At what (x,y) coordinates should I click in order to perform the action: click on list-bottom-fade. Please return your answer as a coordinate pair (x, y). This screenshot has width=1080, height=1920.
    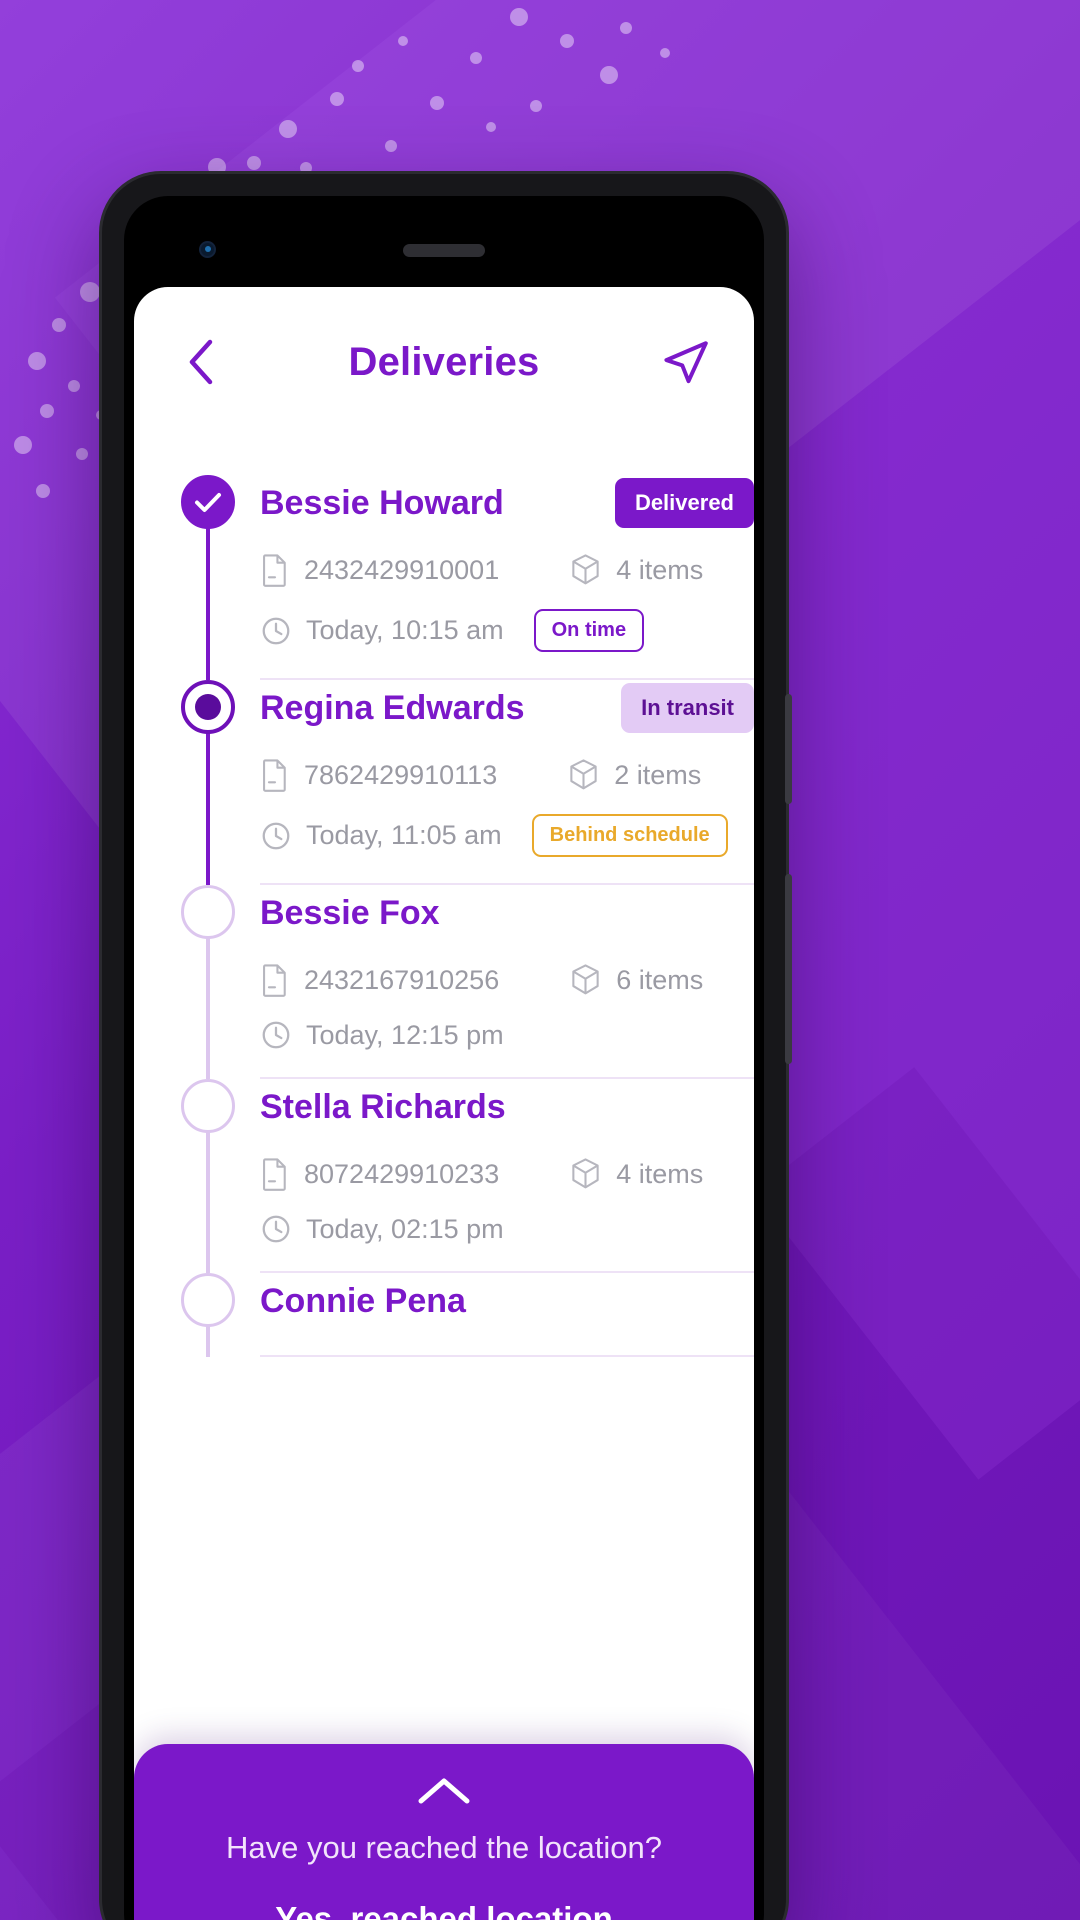
    Looking at the image, I should click on (444, 1641).